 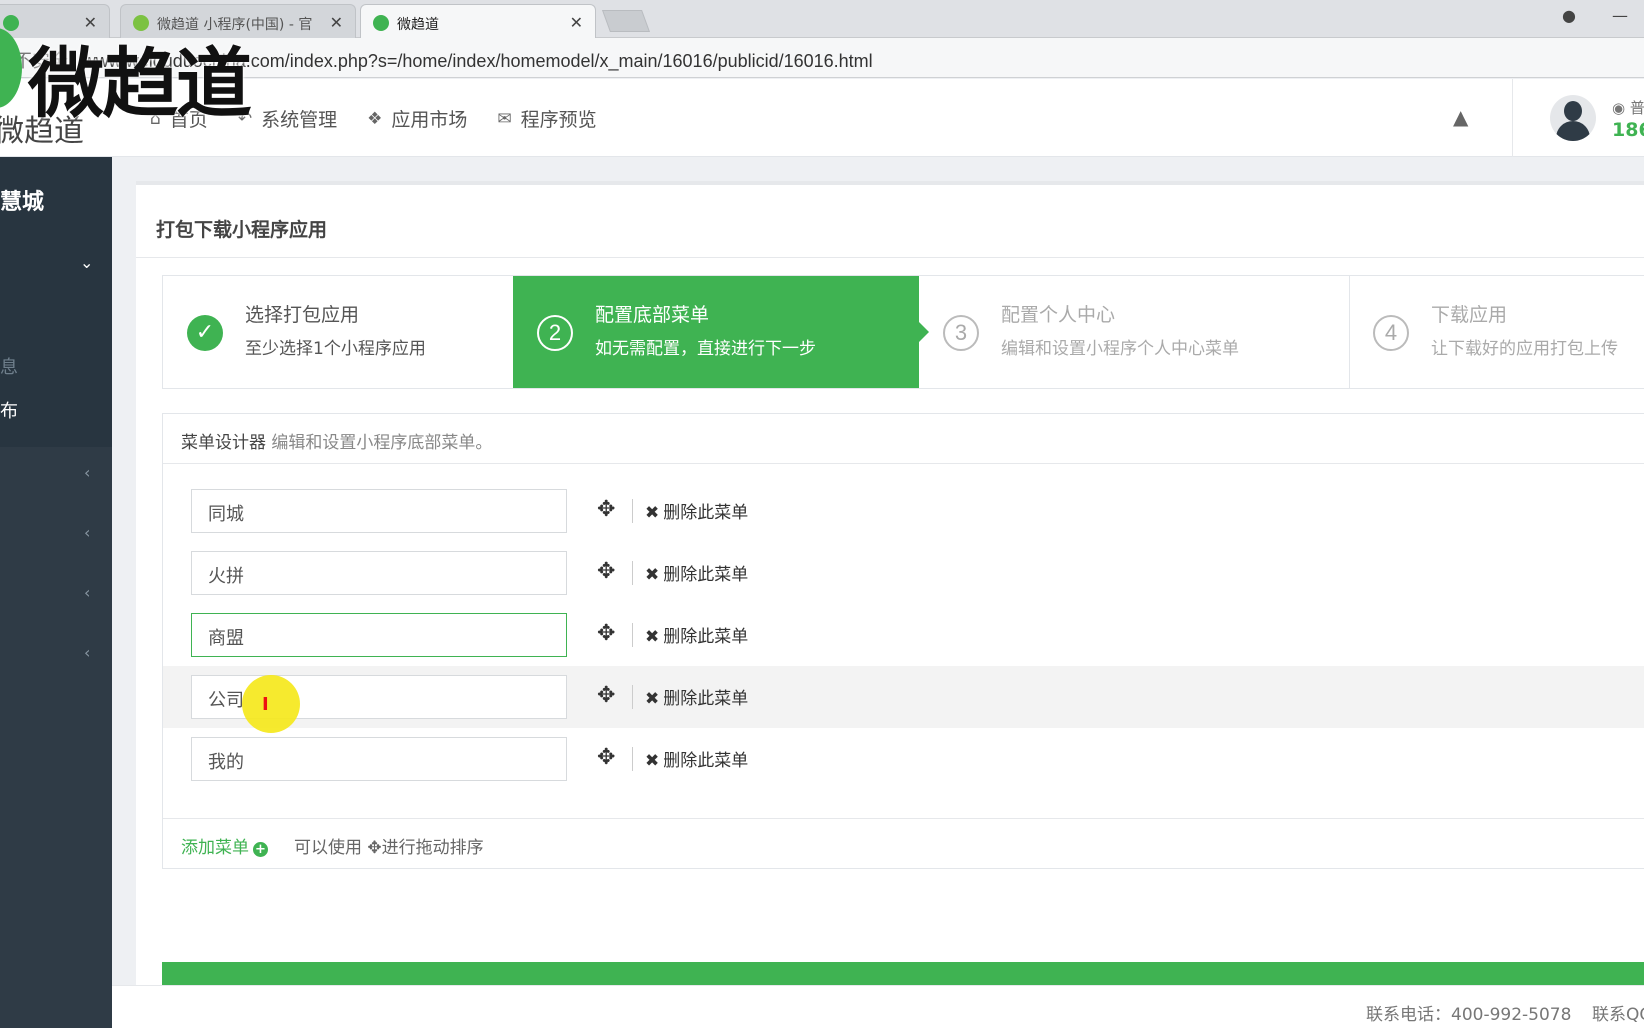 What do you see at coordinates (903, 759) in the screenshot?
I see `menu-row: 我的 ✥ ✖ 删除此菜单` at bounding box center [903, 759].